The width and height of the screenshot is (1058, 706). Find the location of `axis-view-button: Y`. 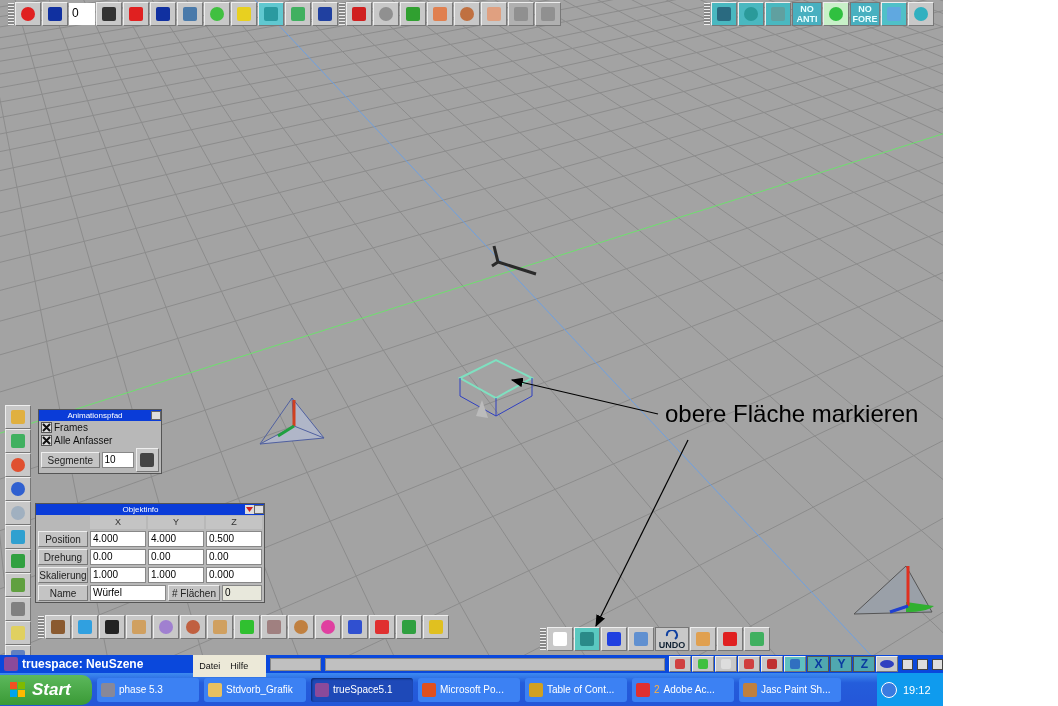

axis-view-button: Y is located at coordinates (841, 664).